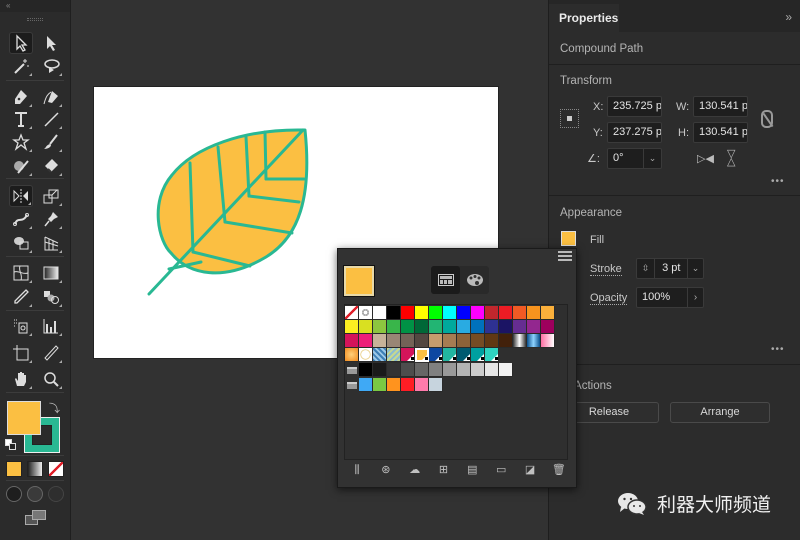  I want to click on opacity-expand-icon: ›, so click(695, 297).